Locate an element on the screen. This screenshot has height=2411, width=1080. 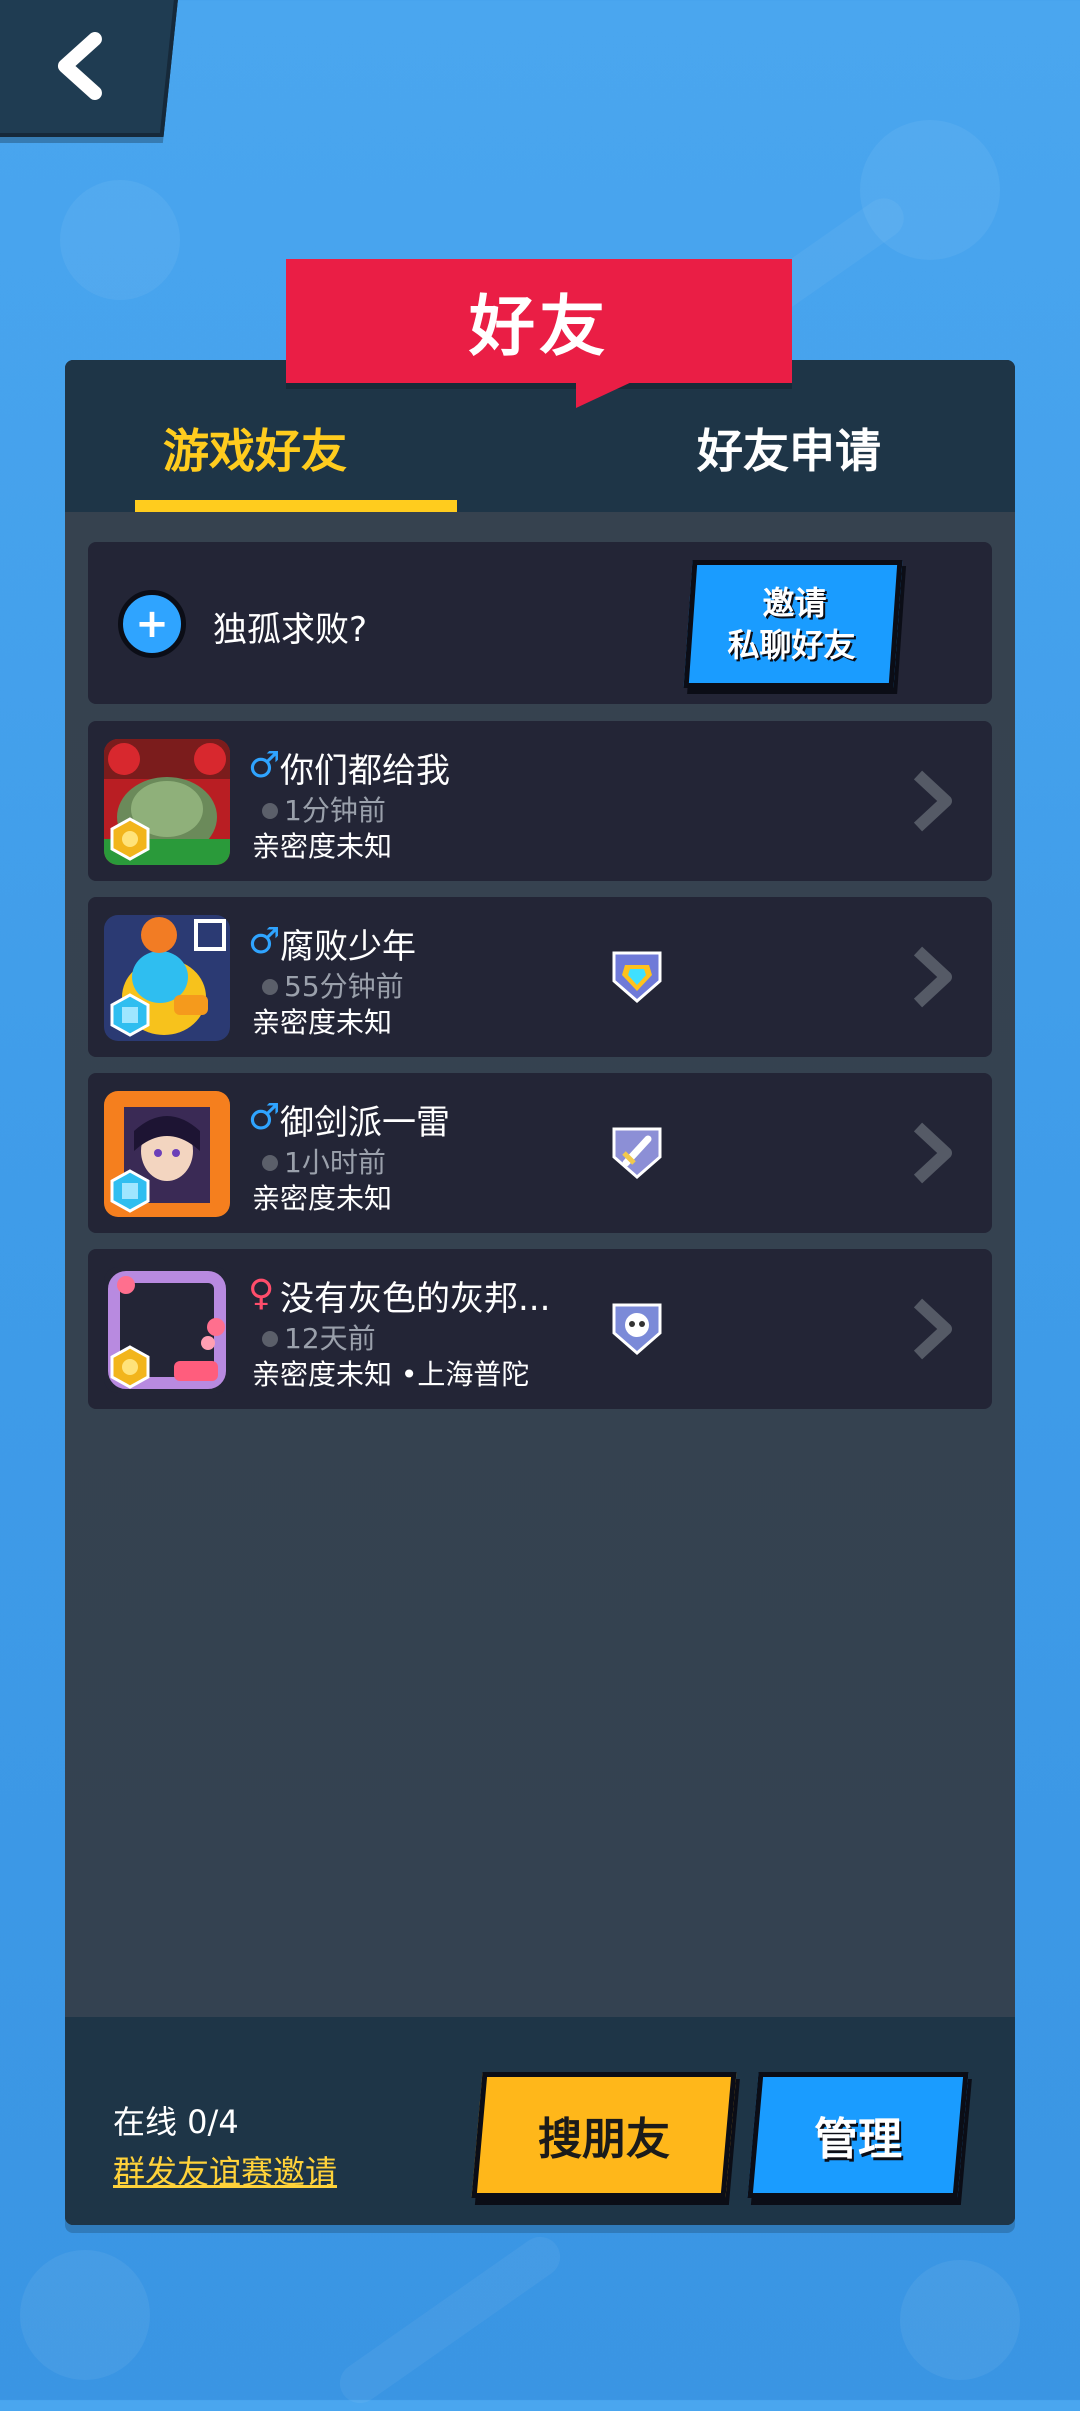
list-item: ♀ 没有灰色的灰邦... 12天前 亲密度未知 •上海普陀 is located at coordinates (540, 1329).